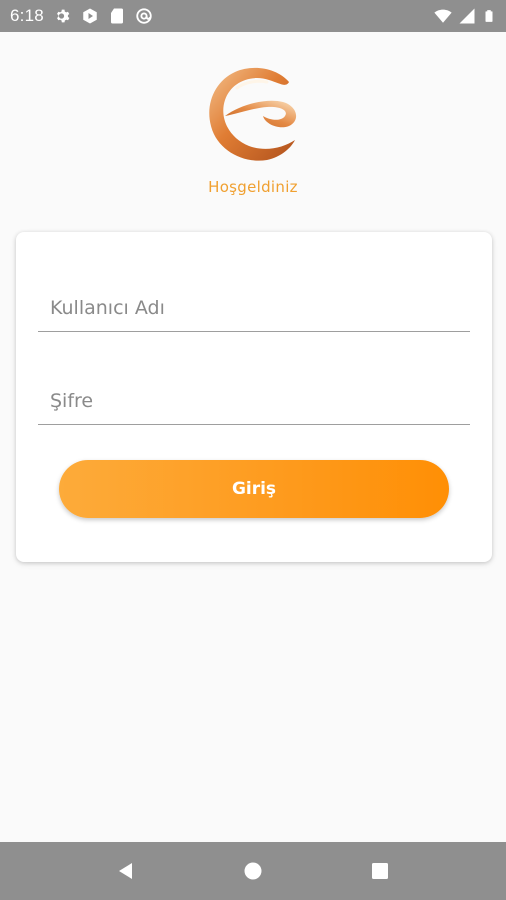 This screenshot has width=506, height=900. What do you see at coordinates (90, 16) in the screenshot?
I see `play-icon` at bounding box center [90, 16].